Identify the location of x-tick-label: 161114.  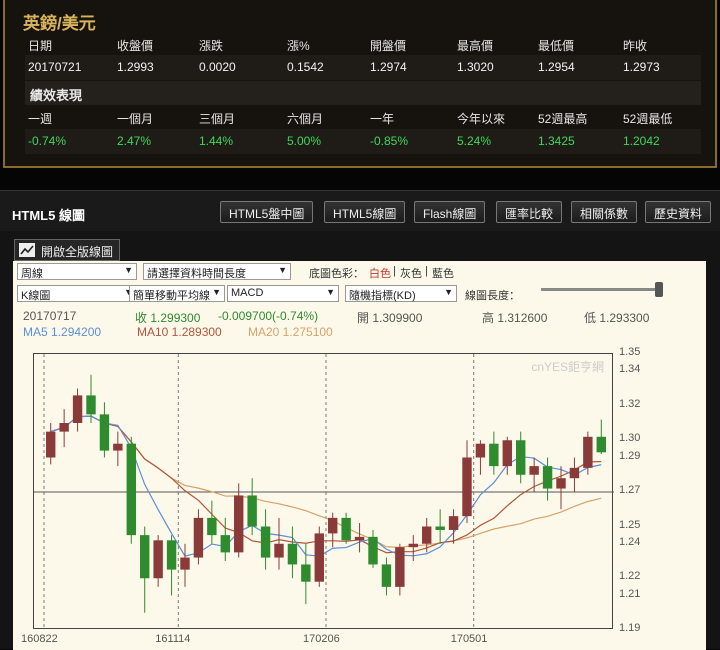
(173, 639).